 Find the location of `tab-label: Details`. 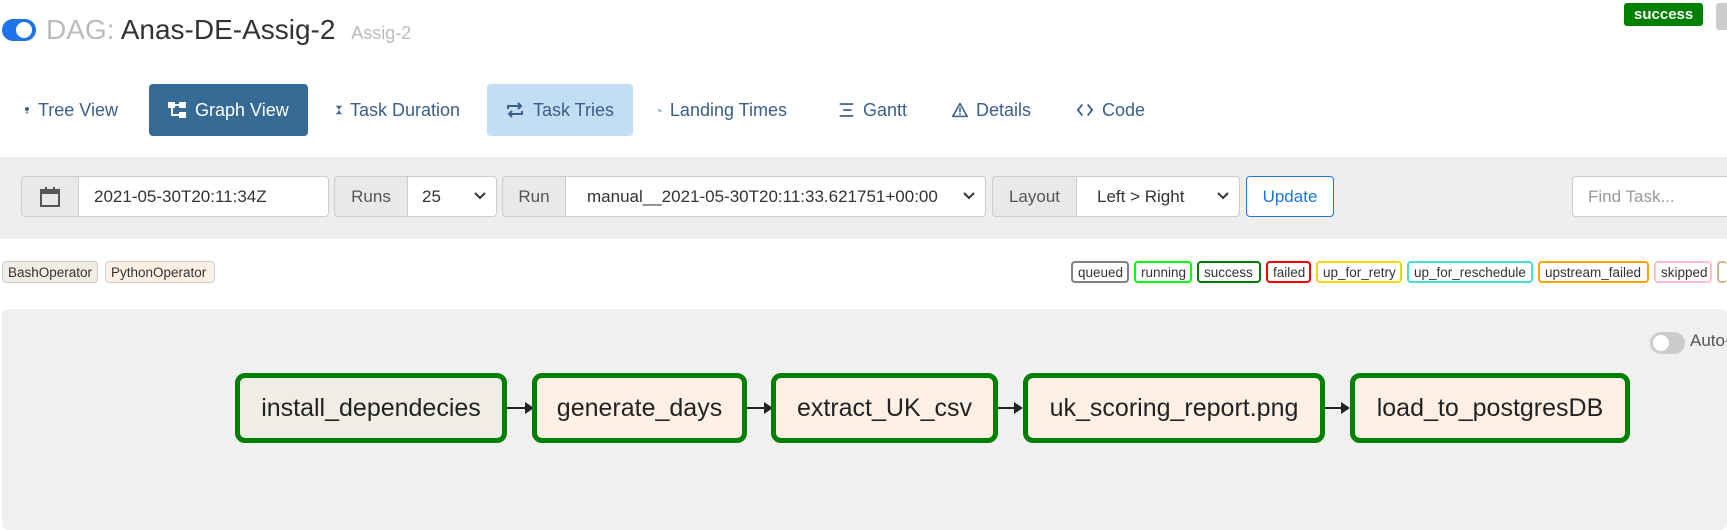

tab-label: Details is located at coordinates (1003, 109).